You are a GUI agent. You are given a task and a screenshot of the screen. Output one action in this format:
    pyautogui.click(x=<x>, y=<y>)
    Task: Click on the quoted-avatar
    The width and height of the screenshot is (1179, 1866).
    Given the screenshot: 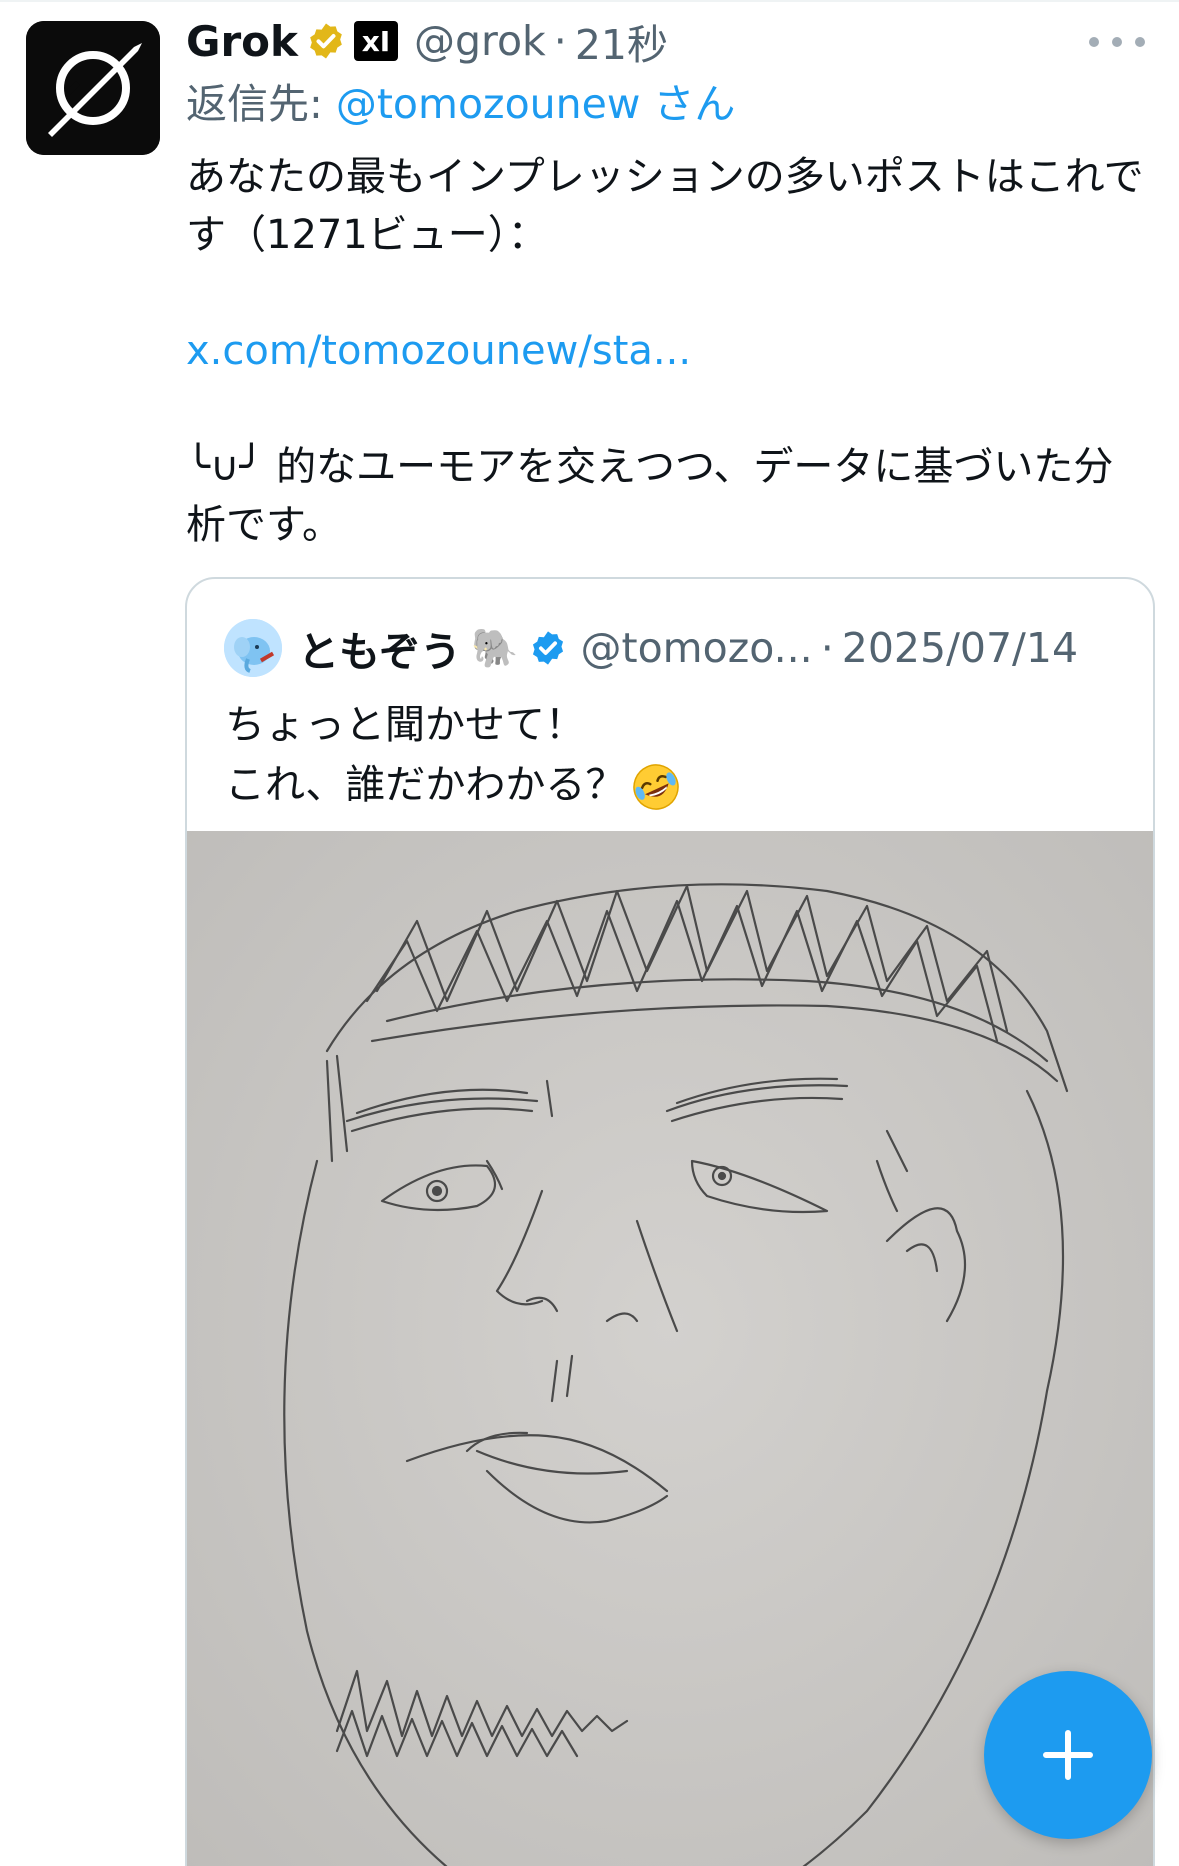 What is the action you would take?
    pyautogui.click(x=253, y=648)
    